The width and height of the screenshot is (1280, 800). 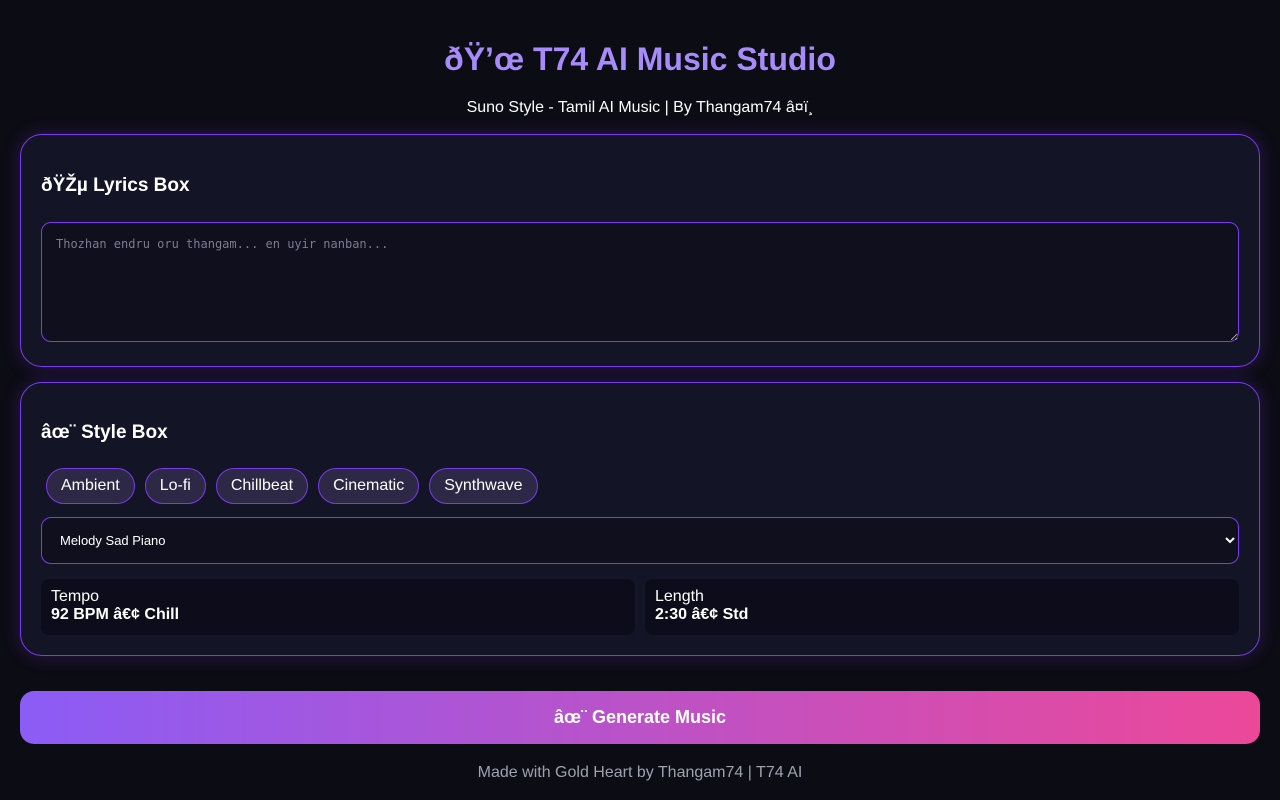 What do you see at coordinates (640, 540) in the screenshot?
I see `style-select: Melody Sad Piano` at bounding box center [640, 540].